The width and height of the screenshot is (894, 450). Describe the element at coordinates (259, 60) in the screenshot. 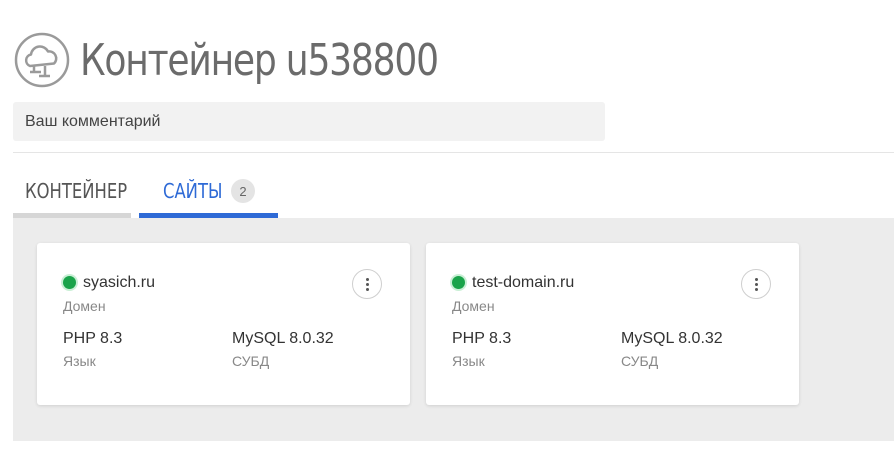

I see `page-title: Контейнер u538800` at that location.